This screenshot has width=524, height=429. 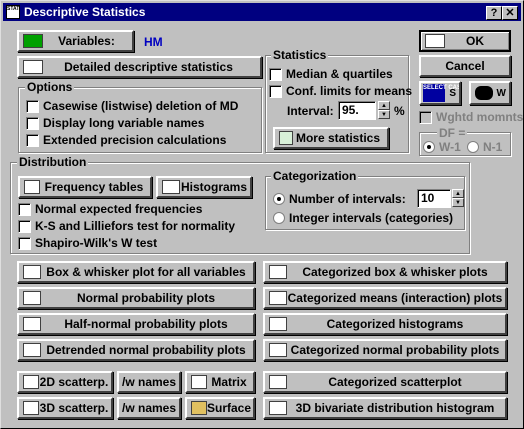 What do you see at coordinates (220, 382) in the screenshot?
I see `matrix-button: Matrix` at bounding box center [220, 382].